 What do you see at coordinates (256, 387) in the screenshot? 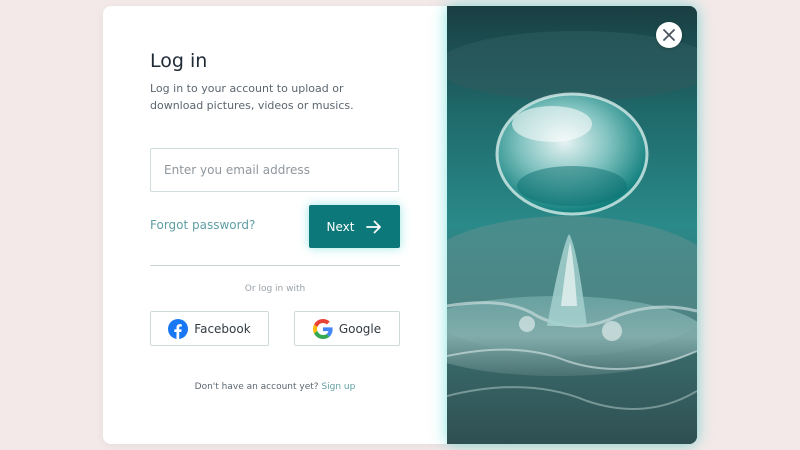
I see `no-account-text: Don't have an account yet?` at bounding box center [256, 387].